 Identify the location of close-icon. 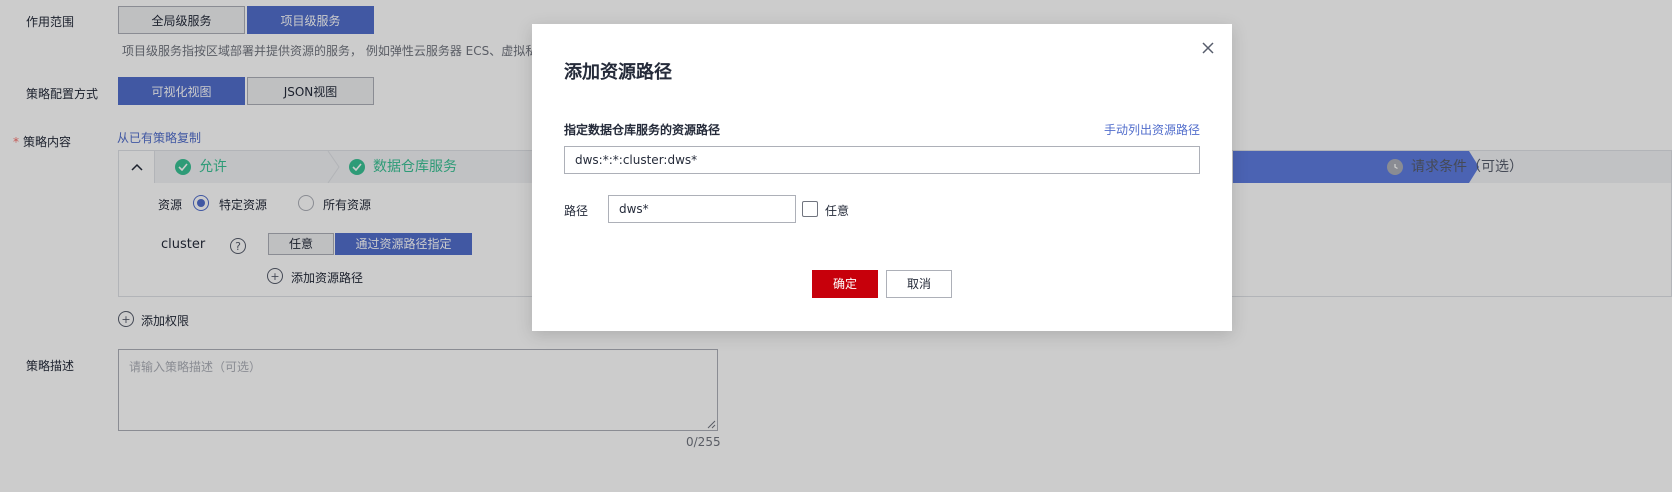
(1208, 48).